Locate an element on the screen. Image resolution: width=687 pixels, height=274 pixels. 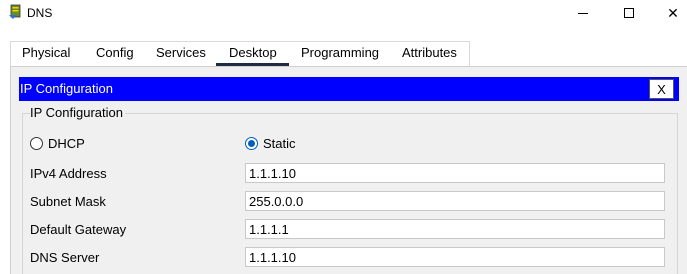
minimize-button is located at coordinates (583, 13).